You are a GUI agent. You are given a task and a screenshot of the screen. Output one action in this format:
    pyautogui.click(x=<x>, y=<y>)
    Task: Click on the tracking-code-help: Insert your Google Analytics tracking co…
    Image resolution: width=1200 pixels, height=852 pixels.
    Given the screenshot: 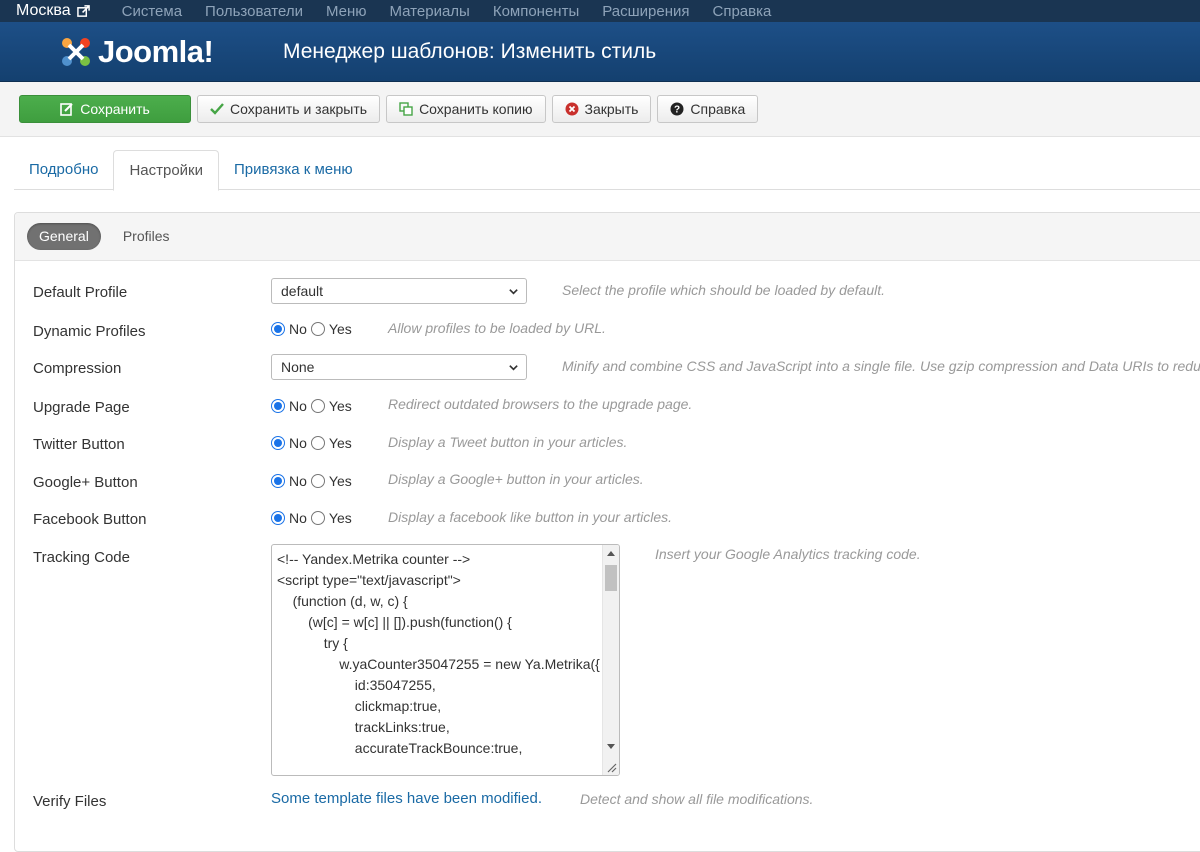 What is the action you would take?
    pyautogui.click(x=788, y=554)
    